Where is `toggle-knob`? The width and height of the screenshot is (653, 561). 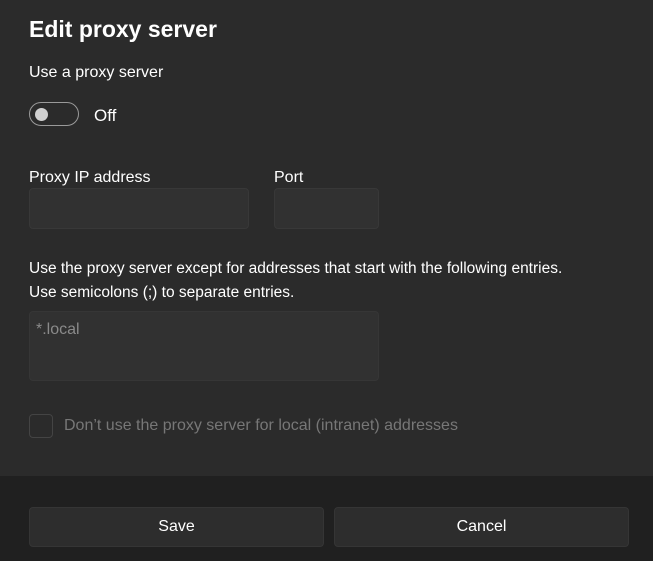
toggle-knob is located at coordinates (41, 114).